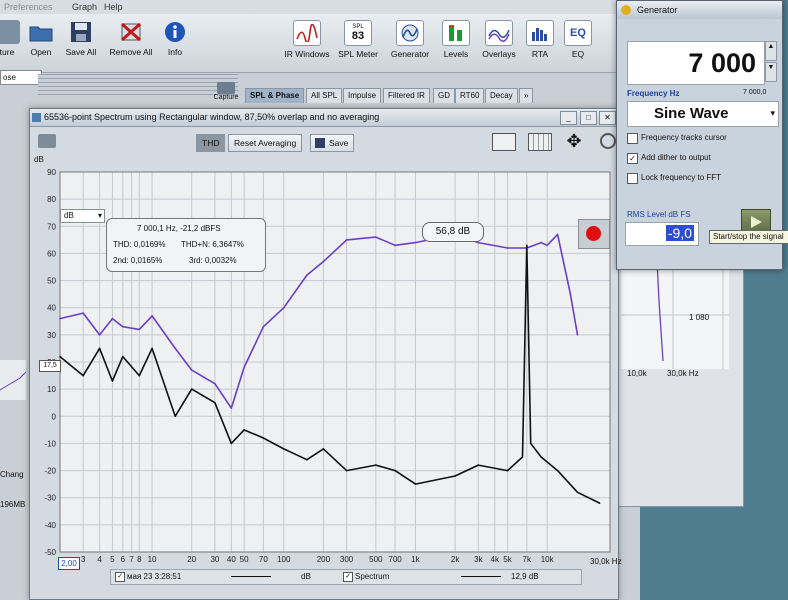 The height and width of the screenshot is (600, 788). I want to click on save-button: Save, so click(332, 143).